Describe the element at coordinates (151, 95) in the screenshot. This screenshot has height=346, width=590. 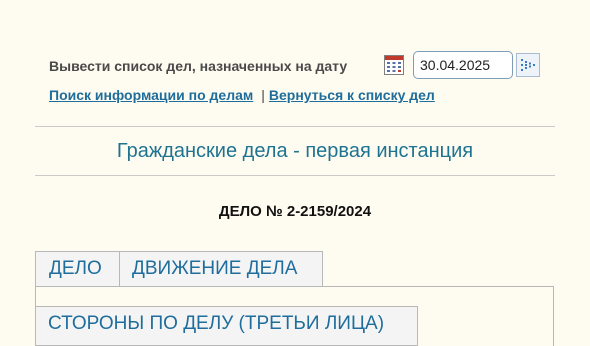
I see `search-cases-link: Поиск информации по делам` at that location.